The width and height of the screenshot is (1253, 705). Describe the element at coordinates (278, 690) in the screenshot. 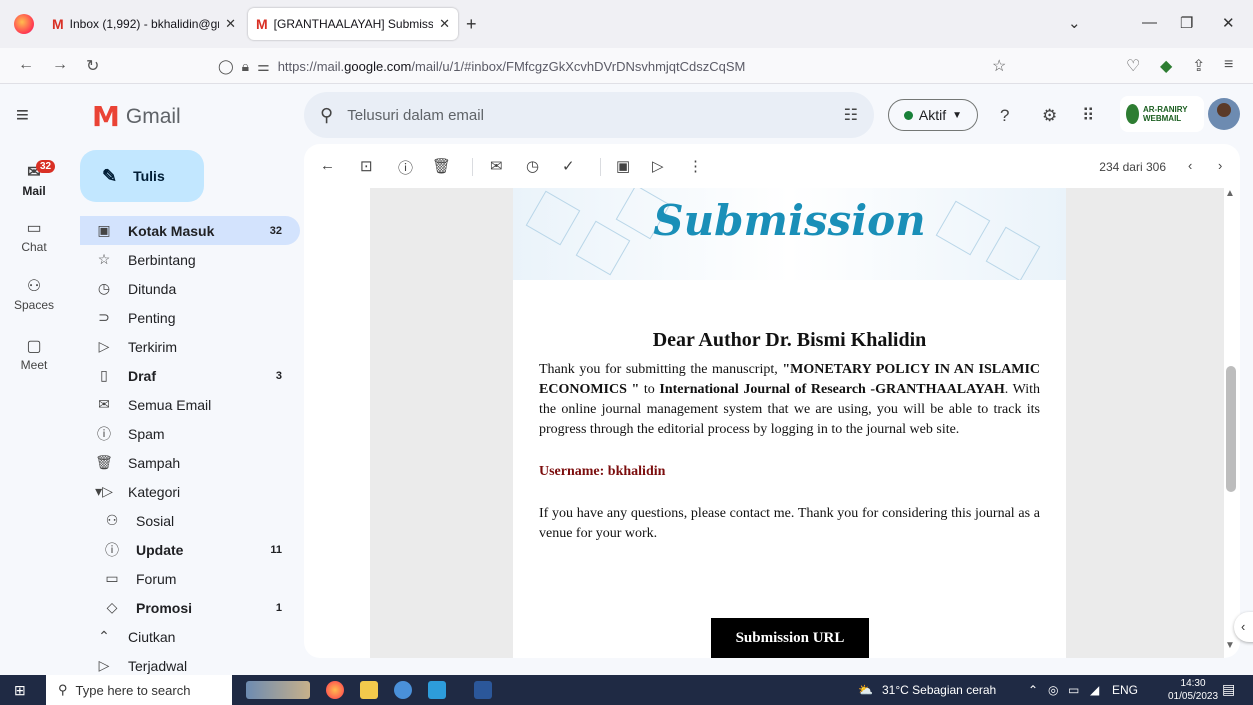

I see `taskbar-widget-image` at that location.